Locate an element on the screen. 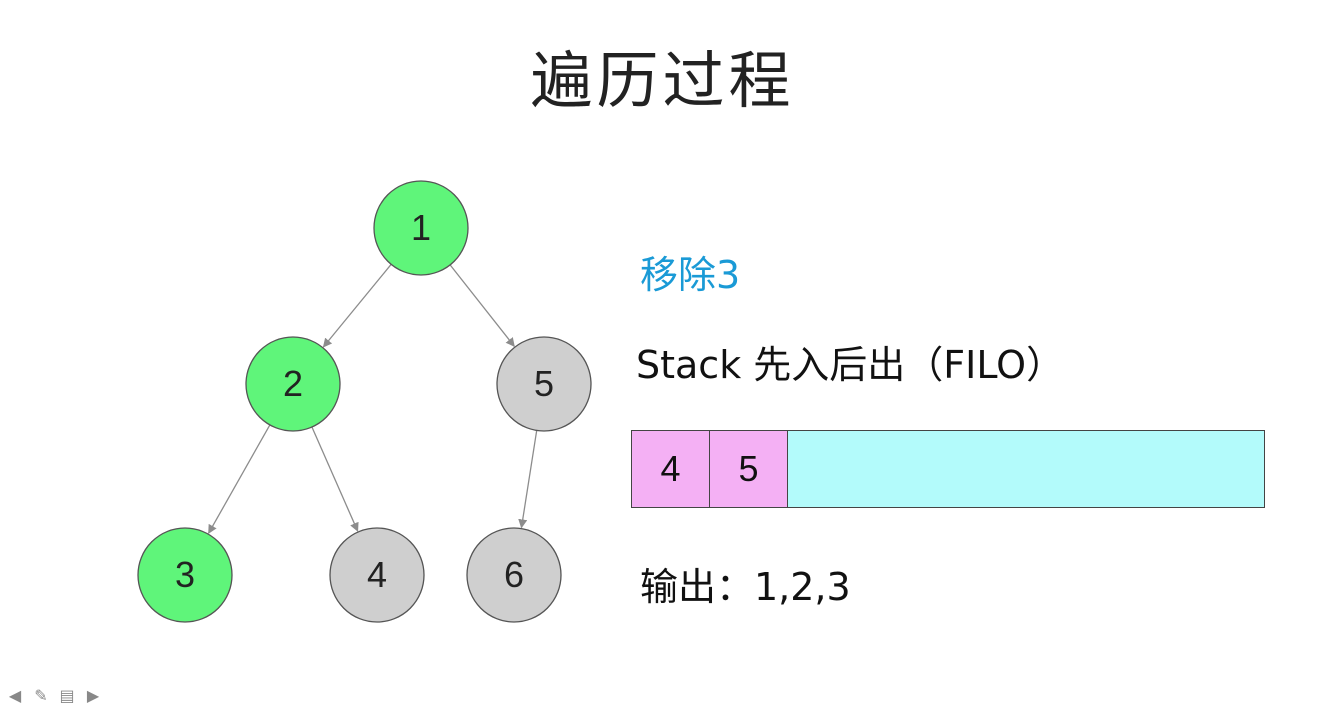 The height and width of the screenshot is (705, 1325). slides-icon: ▤ is located at coordinates (67, 696).